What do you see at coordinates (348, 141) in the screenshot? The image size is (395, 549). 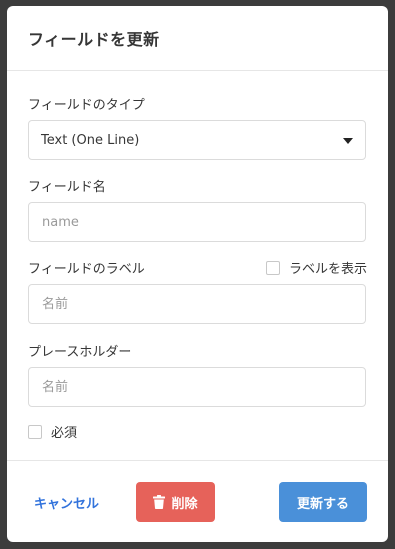 I see `caret-down-icon` at bounding box center [348, 141].